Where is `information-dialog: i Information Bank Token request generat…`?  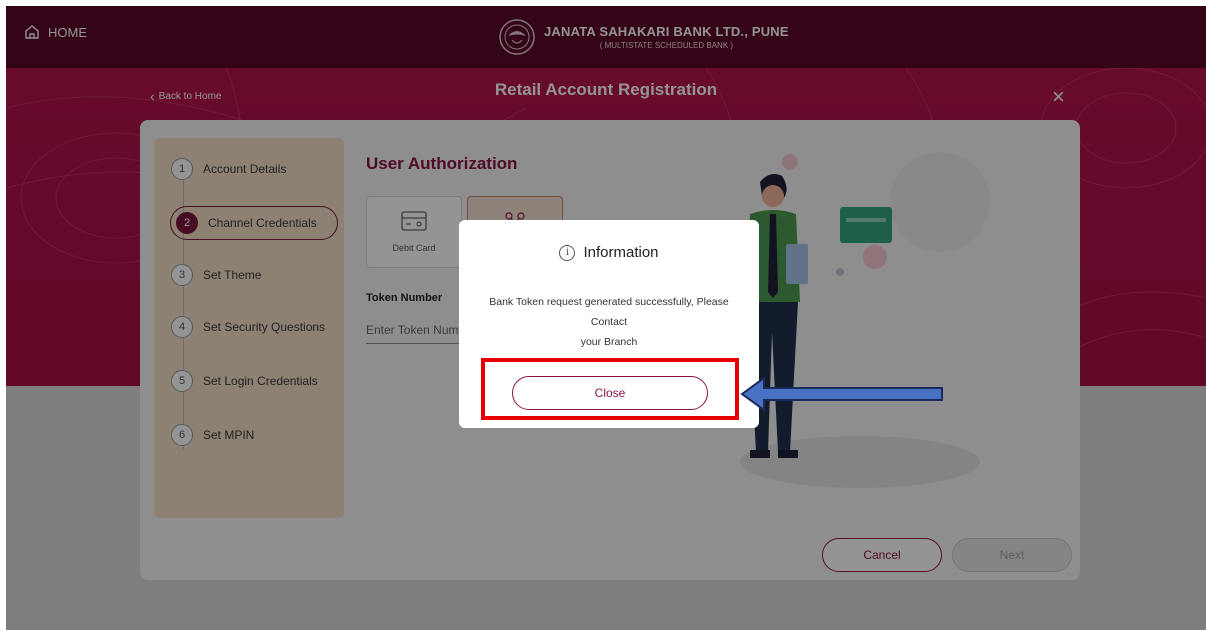
information-dialog: i Information Bank Token request generat… is located at coordinates (609, 324).